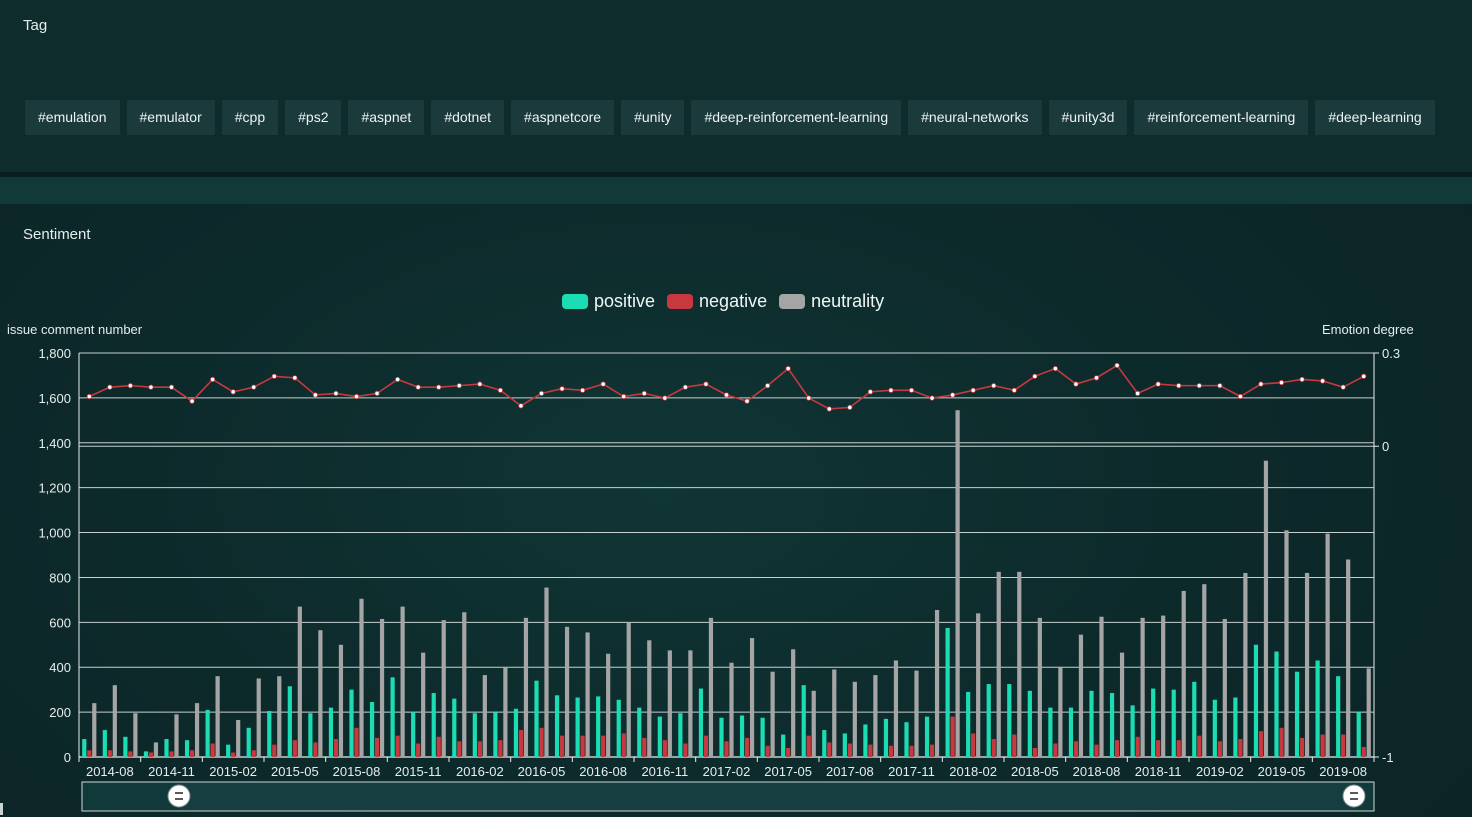  Describe the element at coordinates (653, 117) in the screenshot. I see `tag-chip: #unity` at that location.